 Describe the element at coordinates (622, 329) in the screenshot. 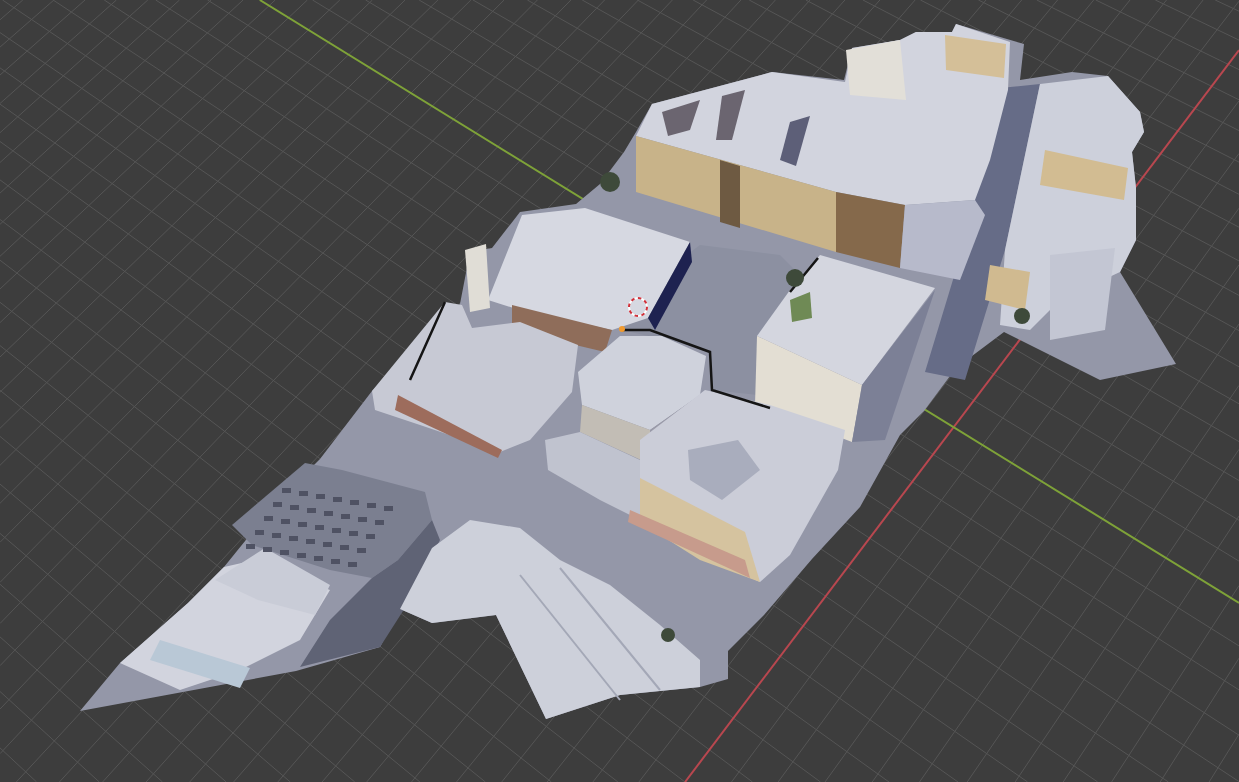

I see `origin-dot-icon` at that location.